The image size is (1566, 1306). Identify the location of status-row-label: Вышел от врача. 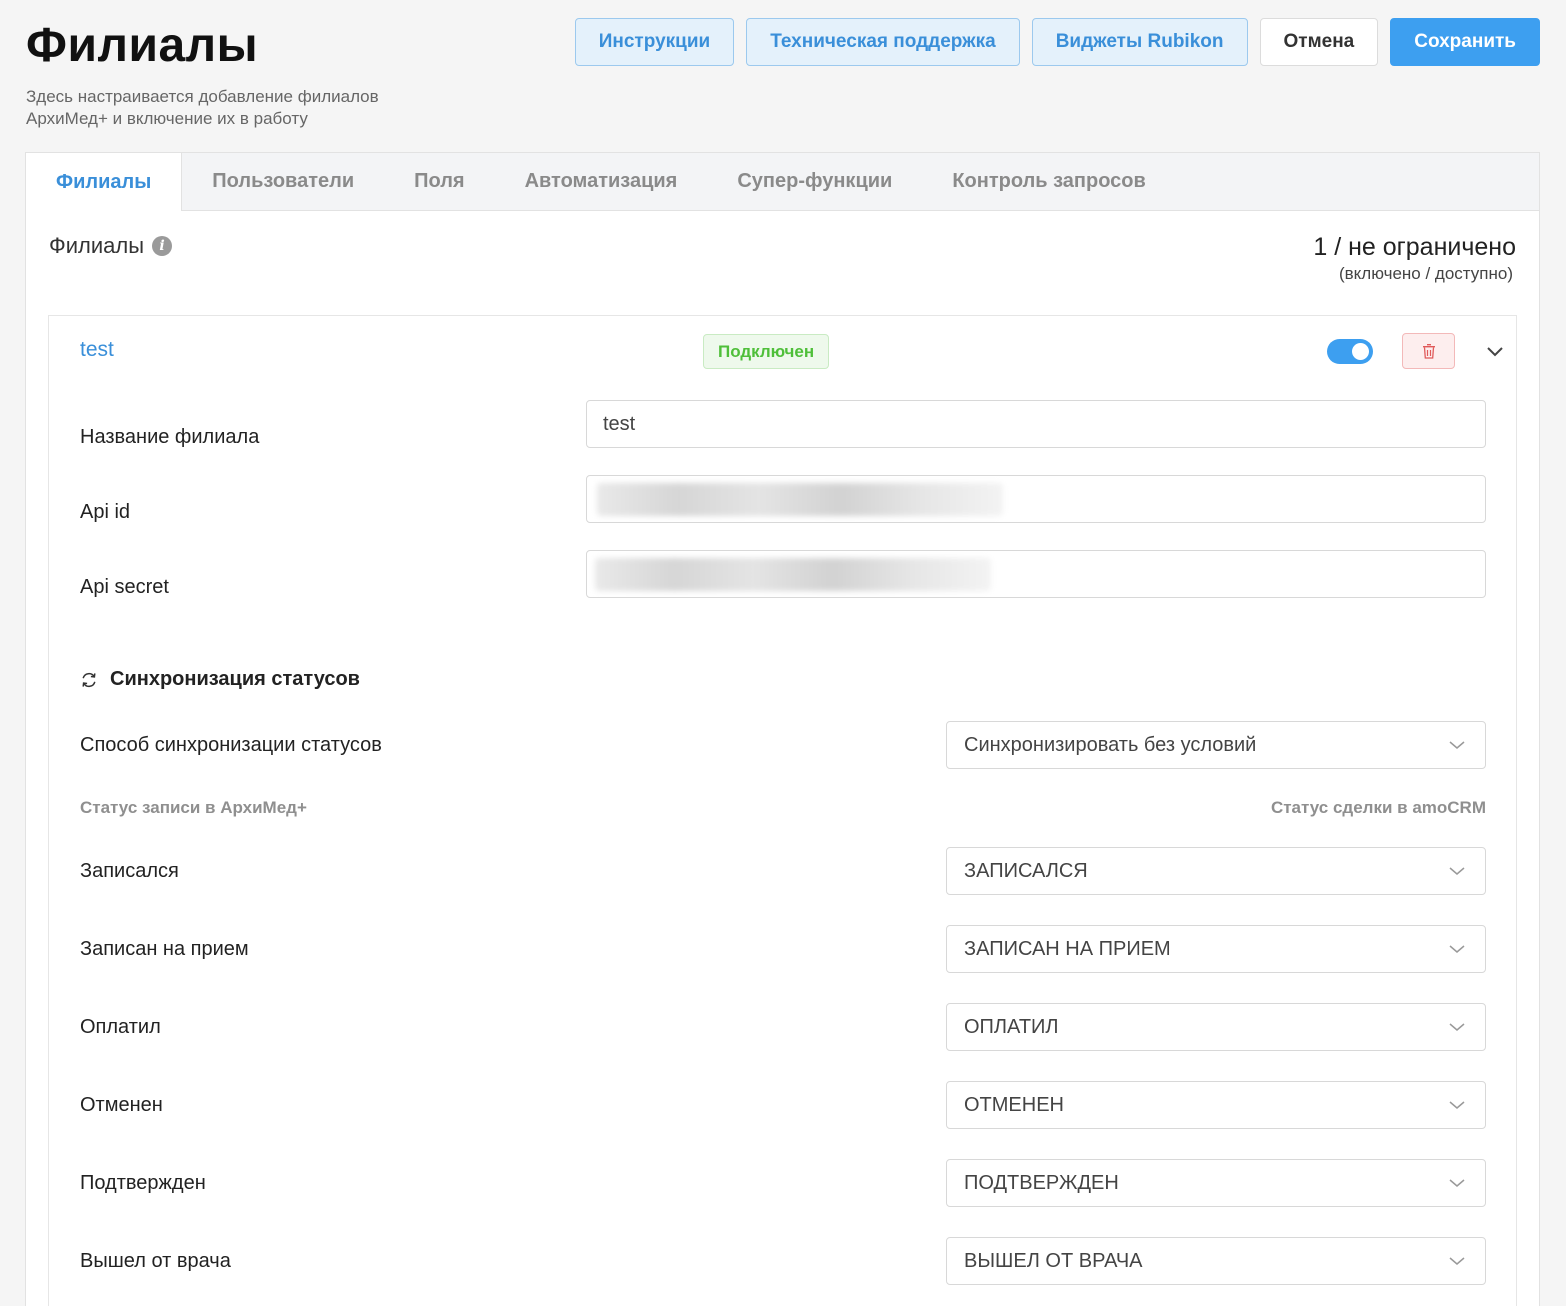
(155, 1261).